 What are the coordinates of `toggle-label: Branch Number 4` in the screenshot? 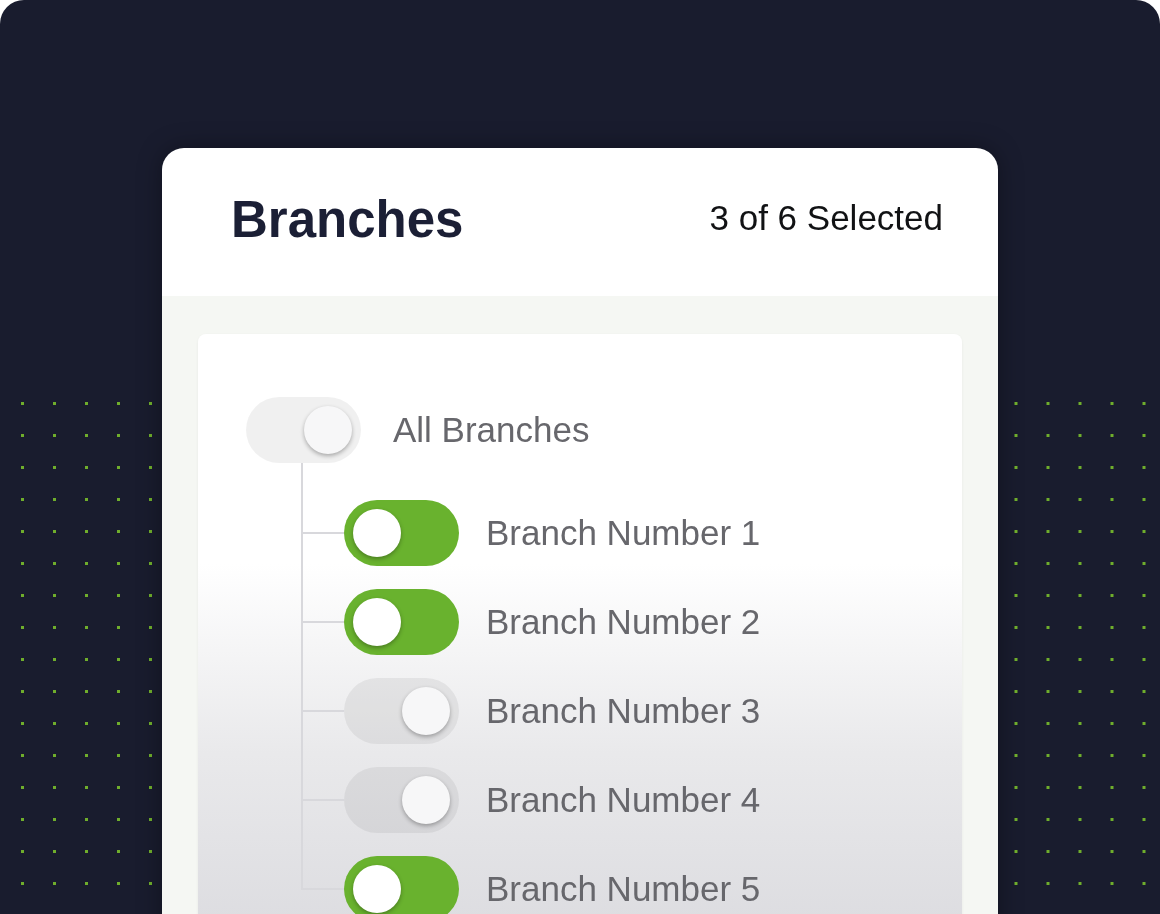 It's located at (623, 799).